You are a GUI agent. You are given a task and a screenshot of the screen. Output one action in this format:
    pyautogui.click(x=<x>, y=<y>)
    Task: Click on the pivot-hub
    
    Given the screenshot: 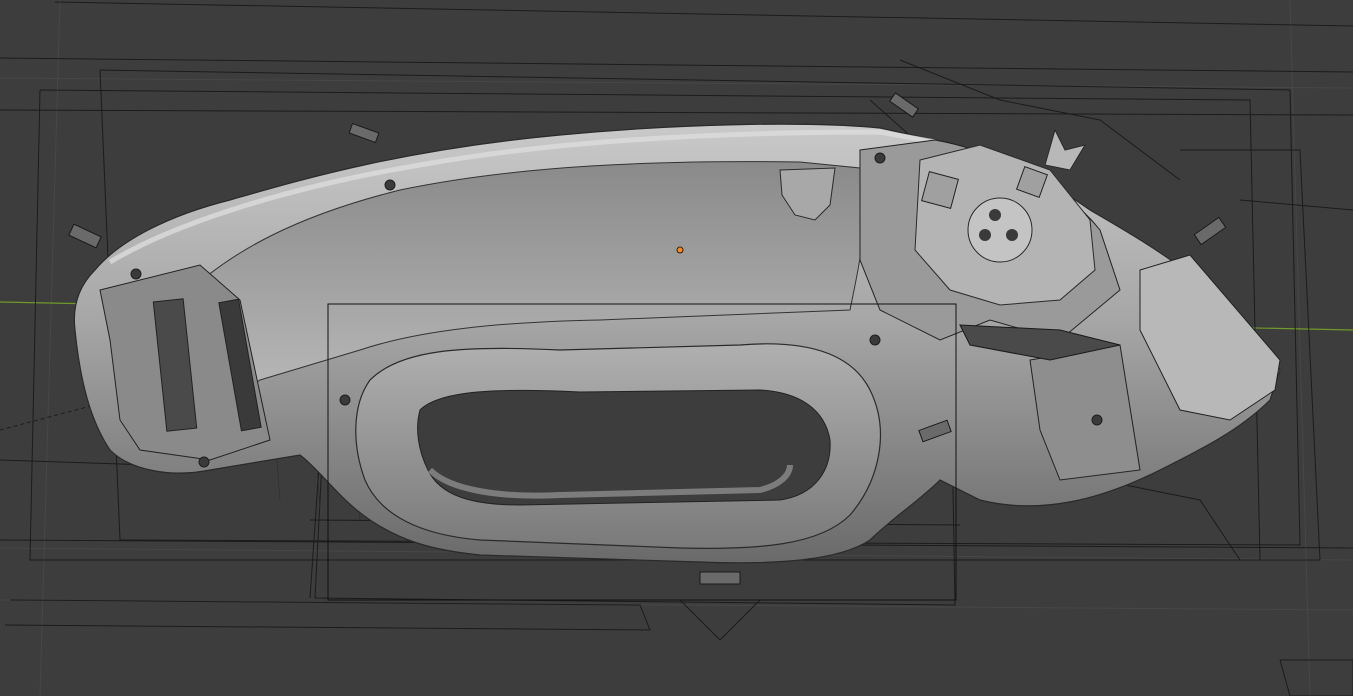 What is the action you would take?
    pyautogui.click(x=1000, y=230)
    